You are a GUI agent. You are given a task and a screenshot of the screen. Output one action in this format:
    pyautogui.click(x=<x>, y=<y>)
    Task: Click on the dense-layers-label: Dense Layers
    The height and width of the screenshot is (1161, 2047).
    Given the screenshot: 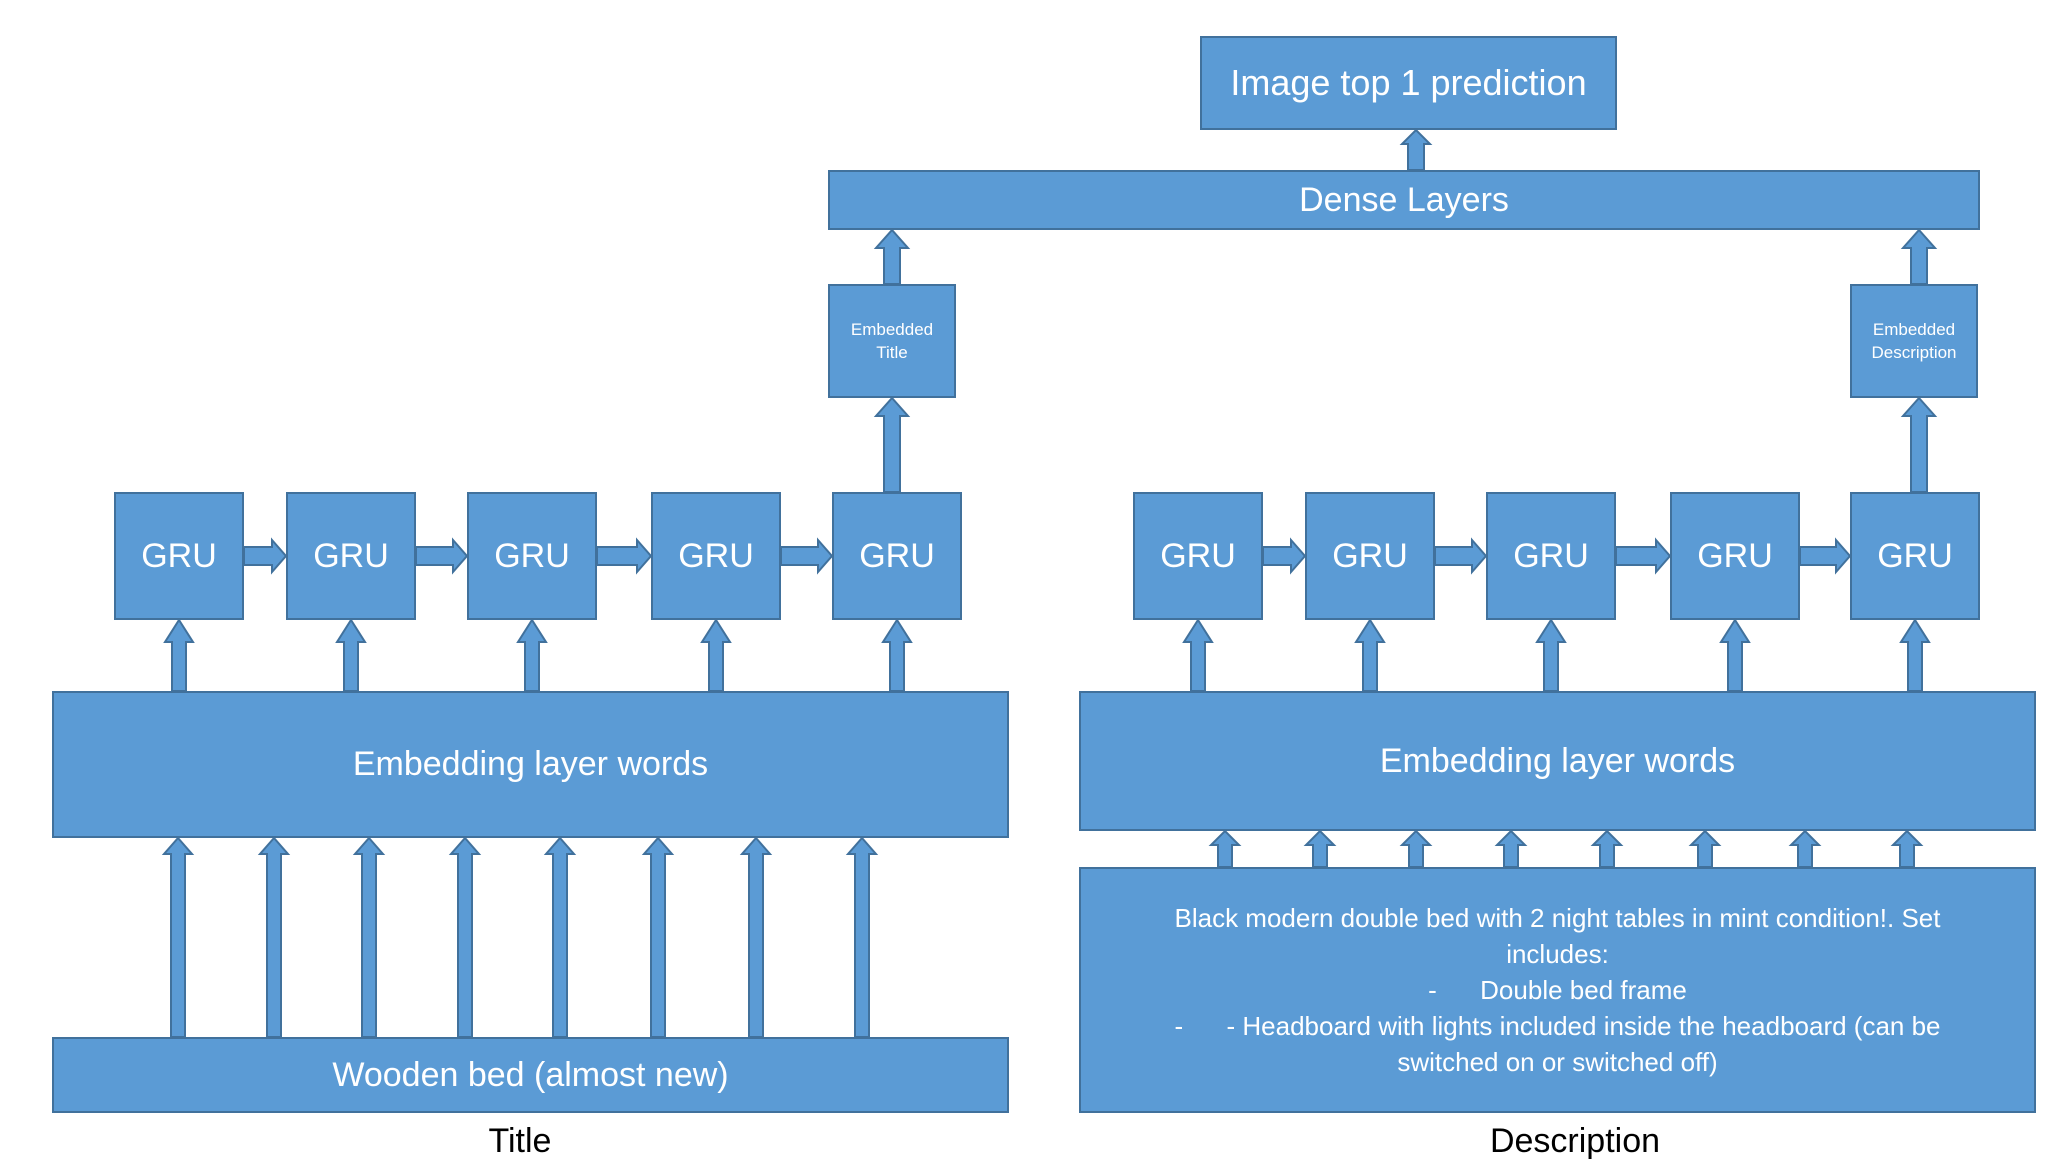 What is the action you would take?
    pyautogui.click(x=1404, y=199)
    